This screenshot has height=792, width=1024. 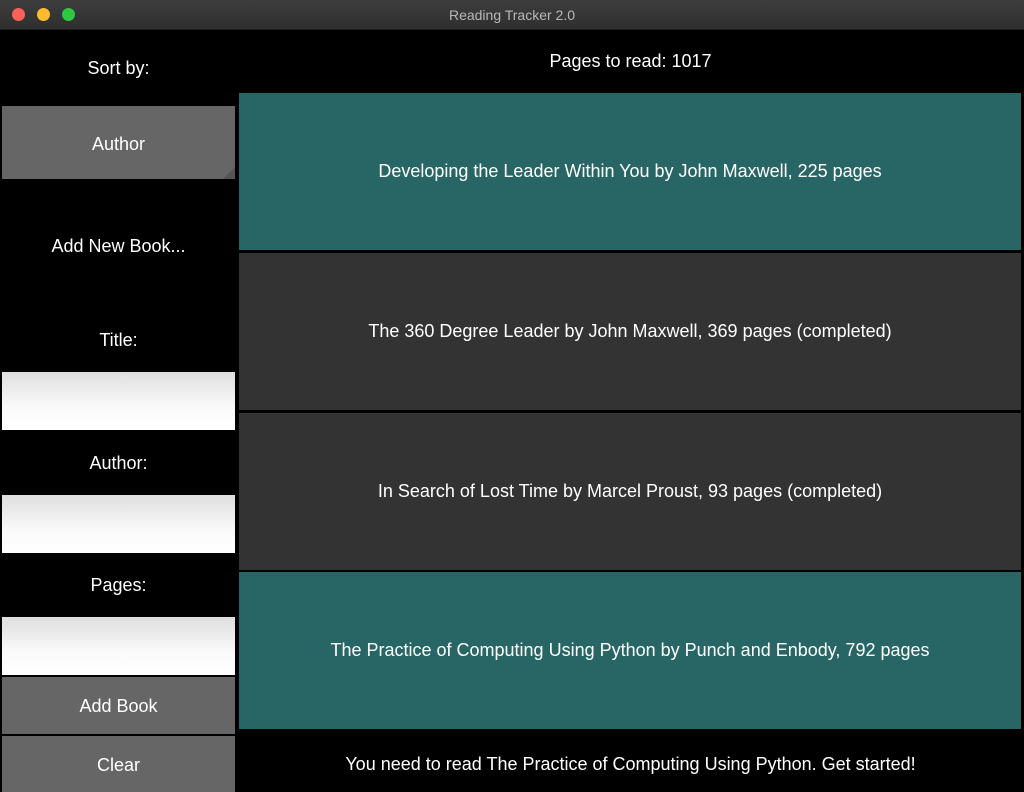 I want to click on add-book-button: Add Book, so click(x=118, y=705).